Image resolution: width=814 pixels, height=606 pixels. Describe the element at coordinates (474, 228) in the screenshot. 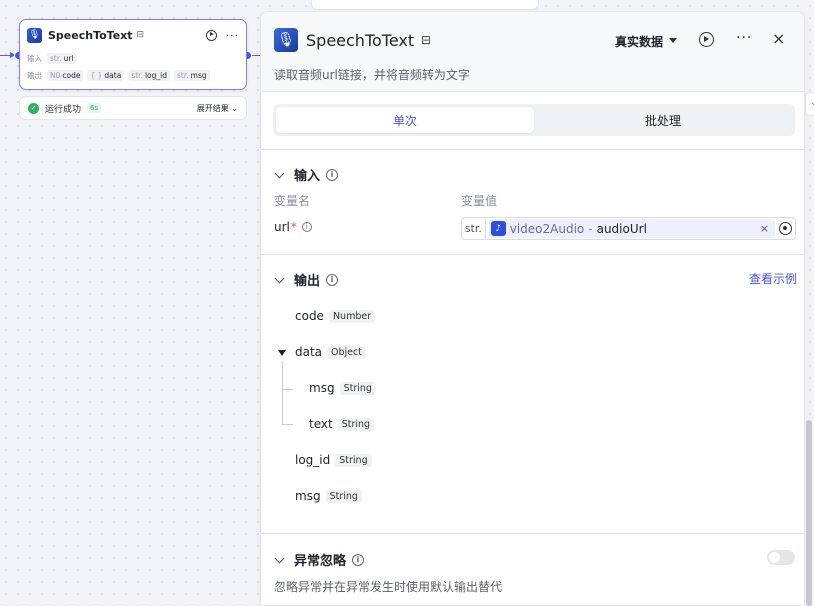

I see `value-type-selector: str.` at that location.